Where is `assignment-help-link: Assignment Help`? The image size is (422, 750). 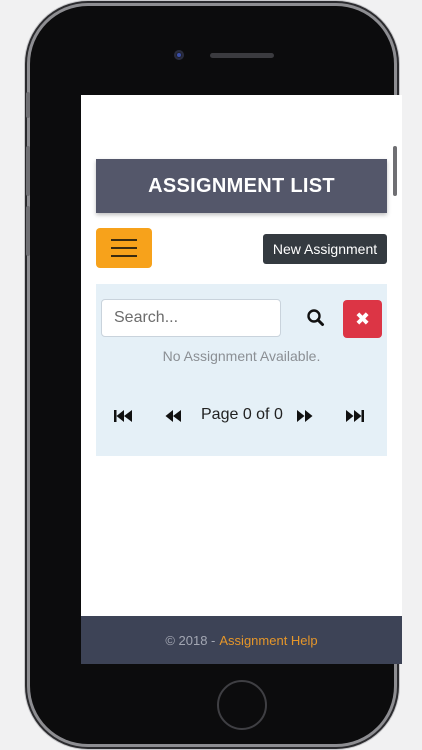
assignment-help-link: Assignment Help is located at coordinates (268, 640).